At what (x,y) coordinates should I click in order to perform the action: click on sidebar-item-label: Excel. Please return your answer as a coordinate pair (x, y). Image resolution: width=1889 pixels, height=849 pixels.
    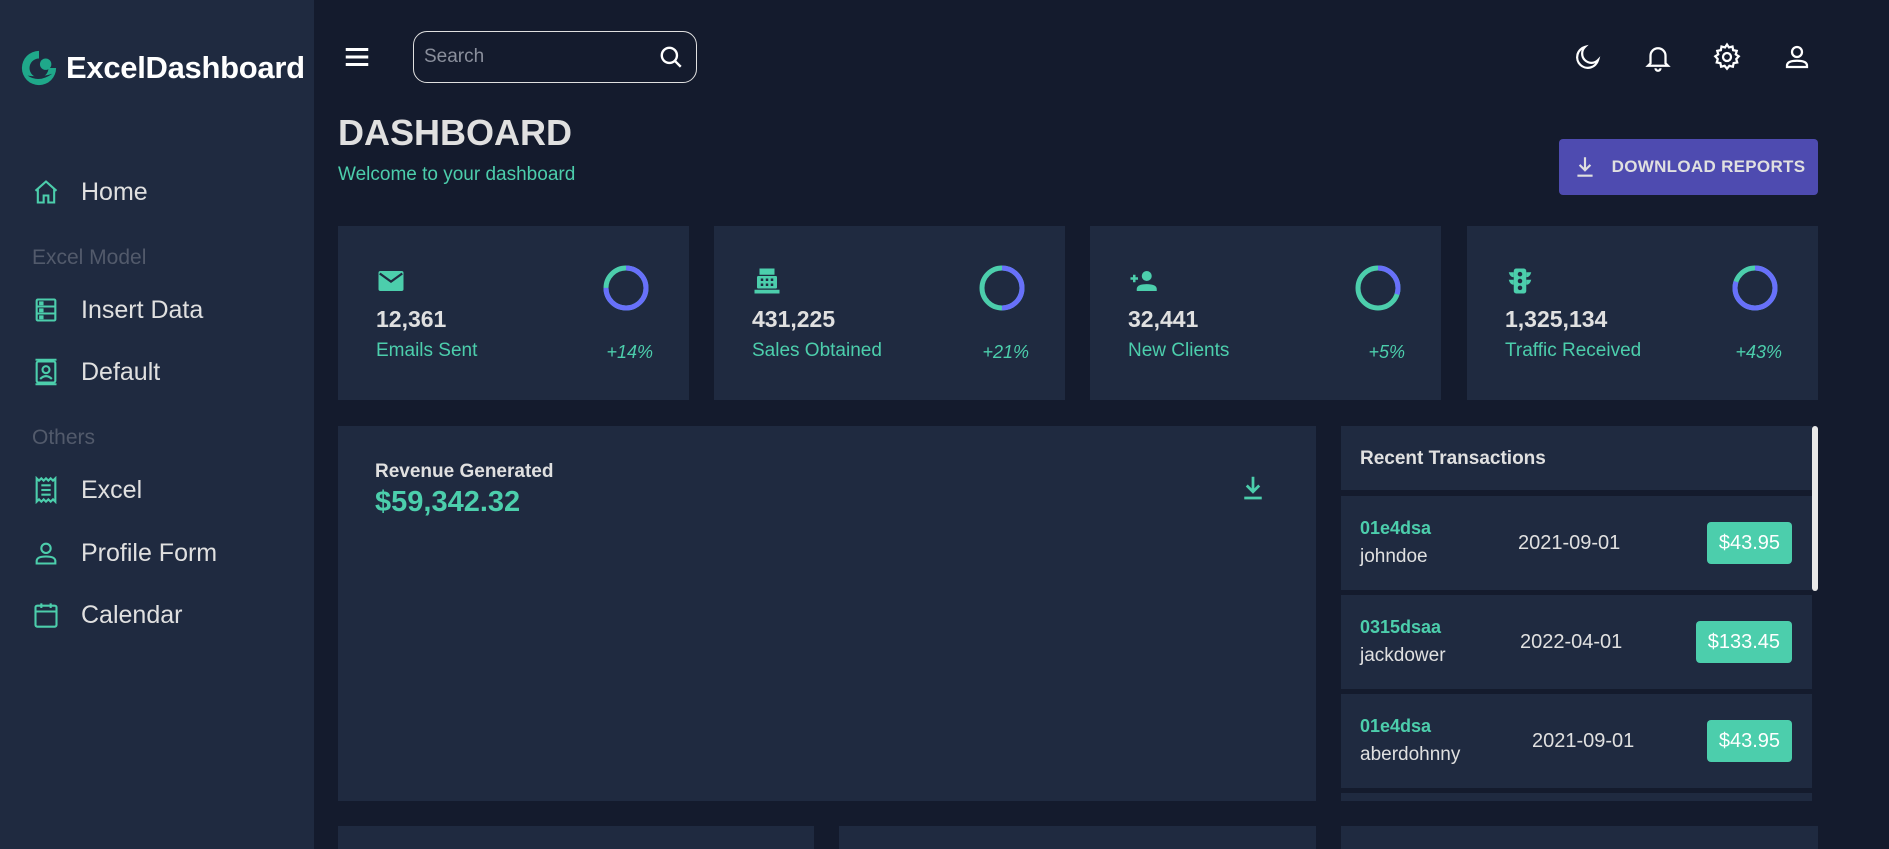
    Looking at the image, I should click on (112, 489).